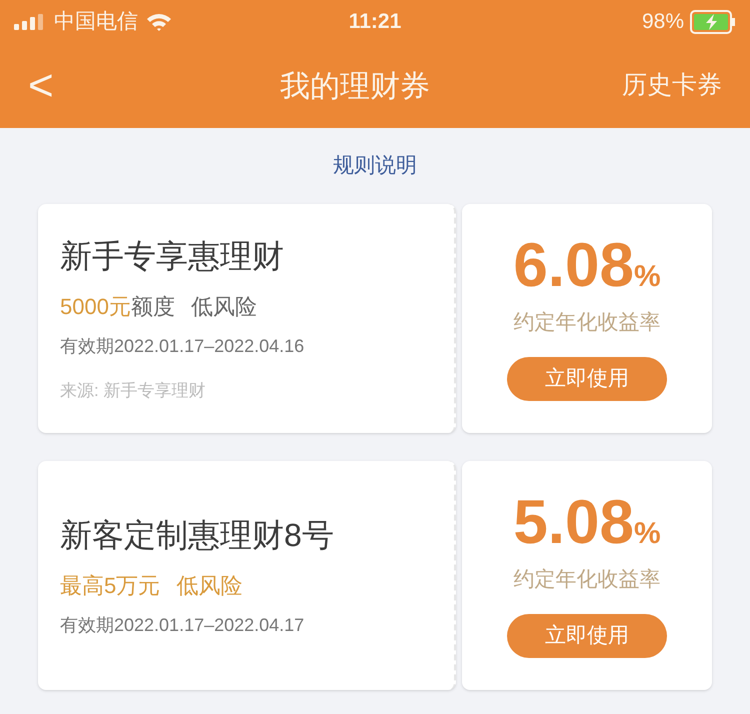  I want to click on coupon-source: 来源: 新手专享理财, so click(133, 391).